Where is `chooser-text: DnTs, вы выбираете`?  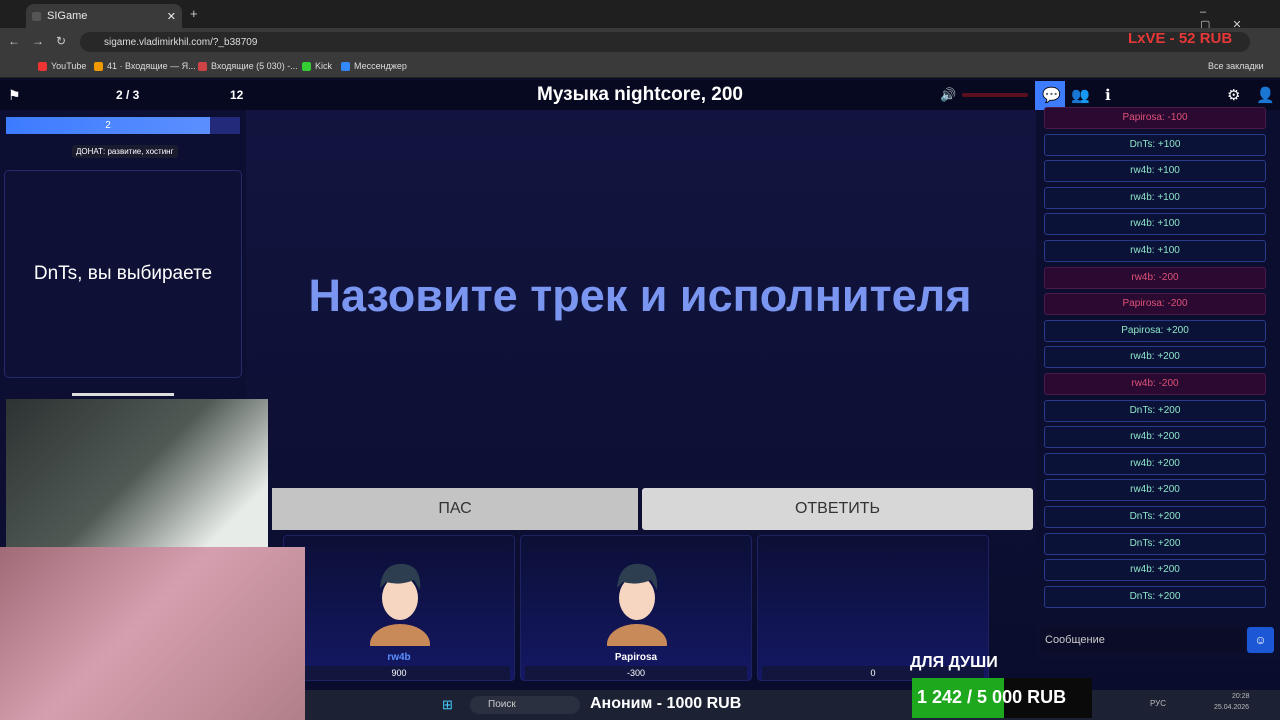 chooser-text: DnTs, вы выбираете is located at coordinates (123, 273).